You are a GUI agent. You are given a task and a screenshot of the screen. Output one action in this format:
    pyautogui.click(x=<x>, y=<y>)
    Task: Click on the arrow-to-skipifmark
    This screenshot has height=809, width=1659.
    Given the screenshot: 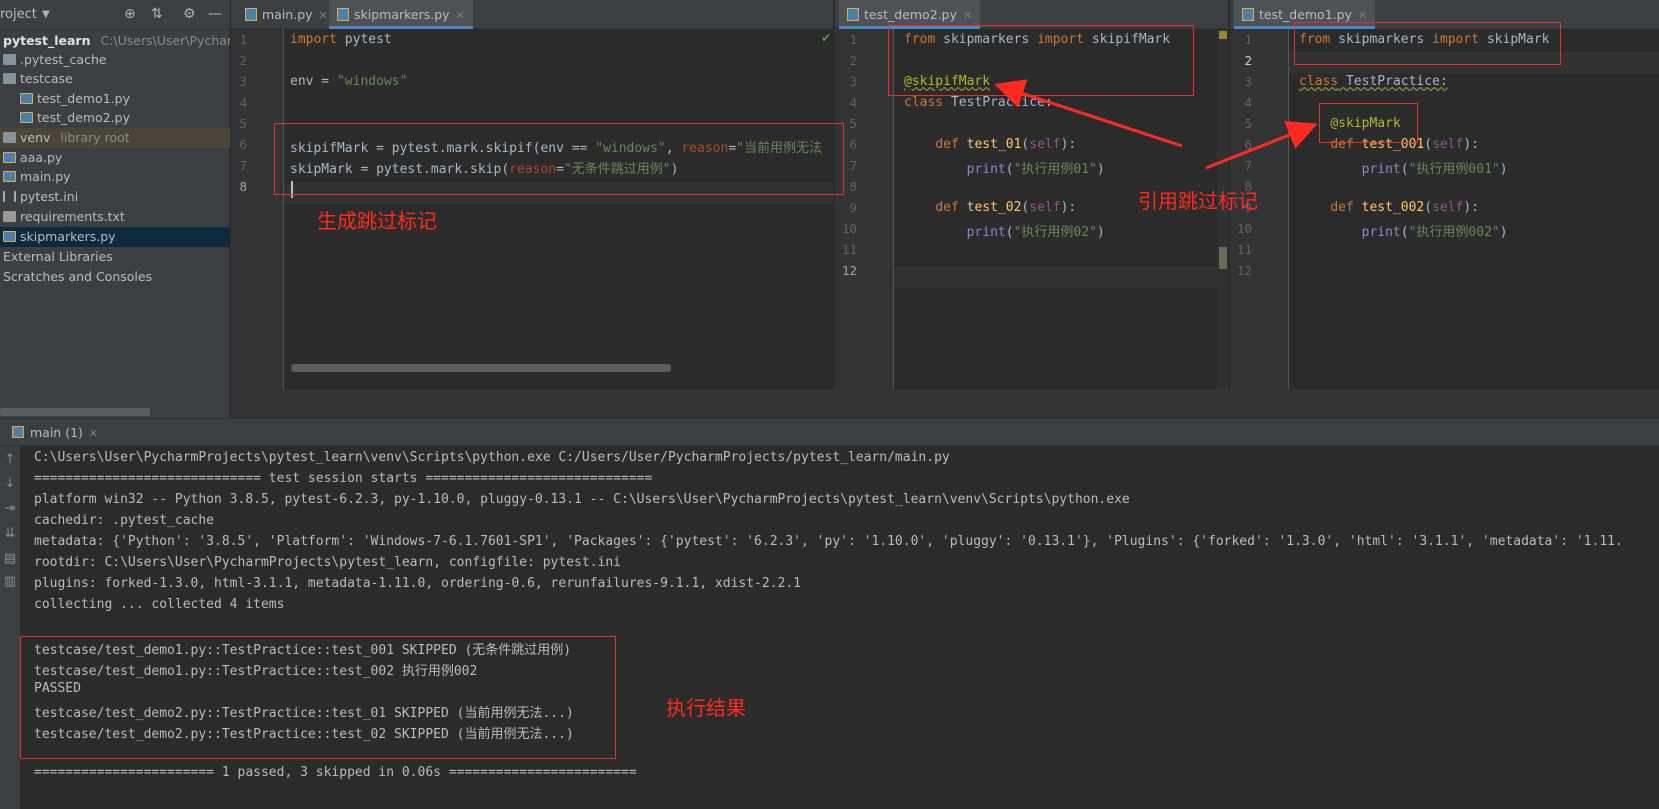 What is the action you would take?
    pyautogui.click(x=1088, y=113)
    